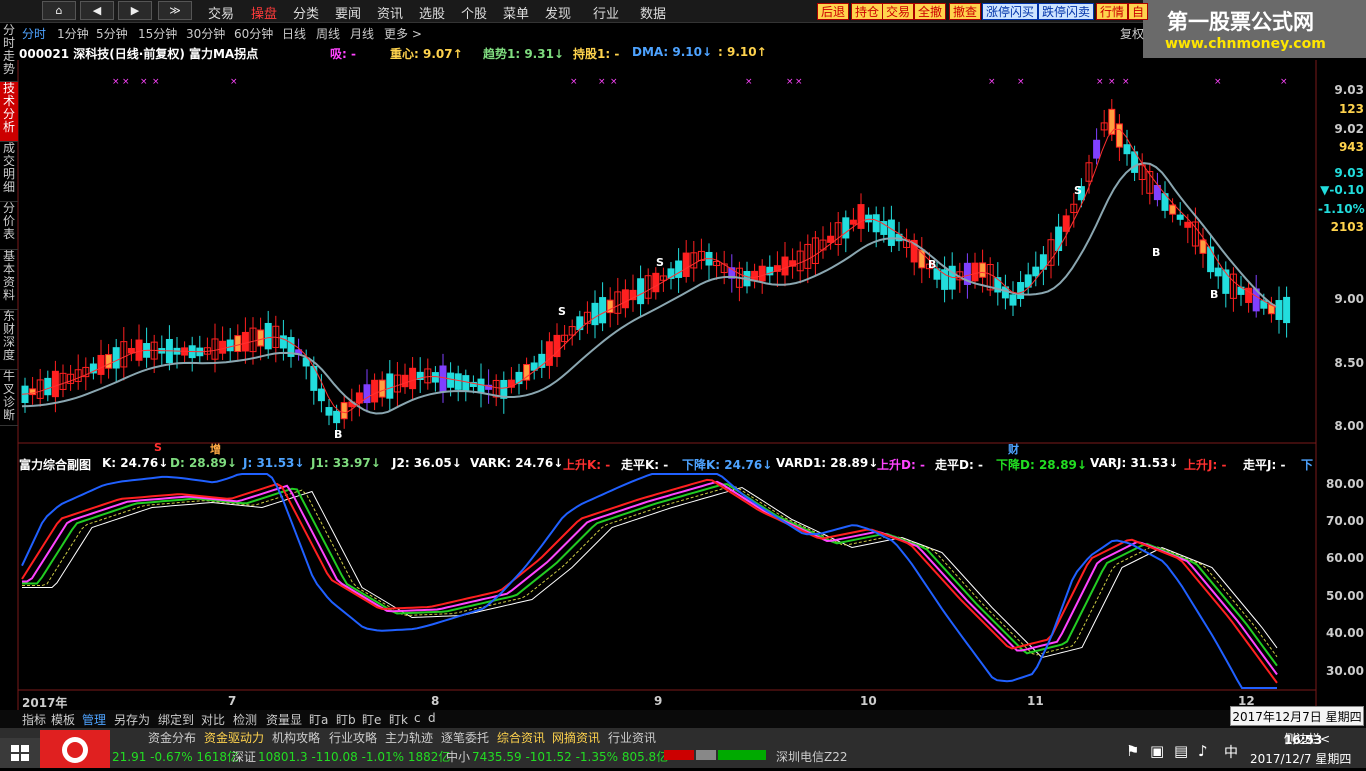 The image size is (1366, 771). What do you see at coordinates (1138, 11) in the screenshot?
I see `toolbar-button-8: 自` at bounding box center [1138, 11].